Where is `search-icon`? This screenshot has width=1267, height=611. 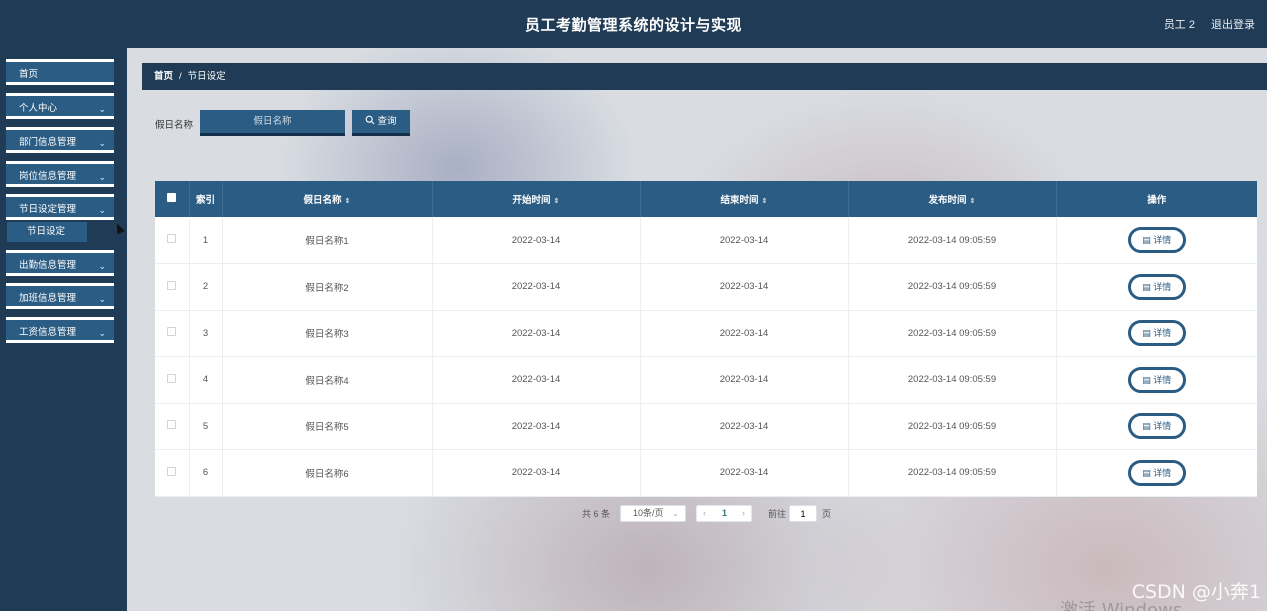 search-icon is located at coordinates (370, 120).